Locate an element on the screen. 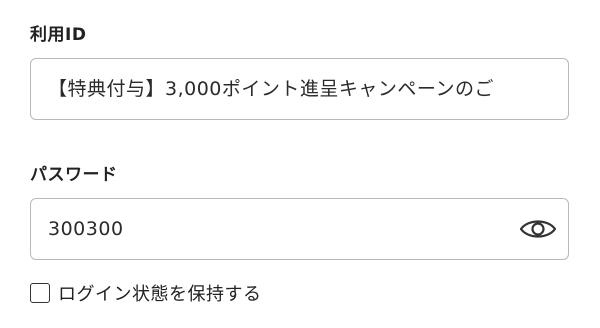 The image size is (600, 328). remember-login-label: ログイン状態を保持する is located at coordinates (160, 294).